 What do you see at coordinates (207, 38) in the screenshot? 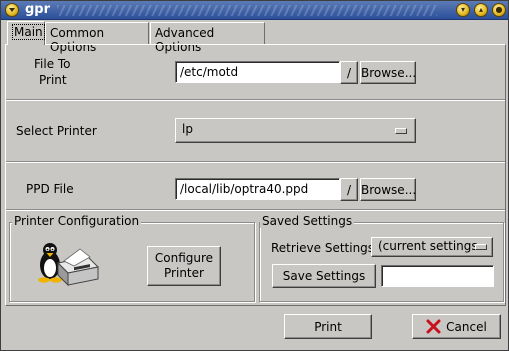
I see `tab-advanced-options: Advanced Options` at bounding box center [207, 38].